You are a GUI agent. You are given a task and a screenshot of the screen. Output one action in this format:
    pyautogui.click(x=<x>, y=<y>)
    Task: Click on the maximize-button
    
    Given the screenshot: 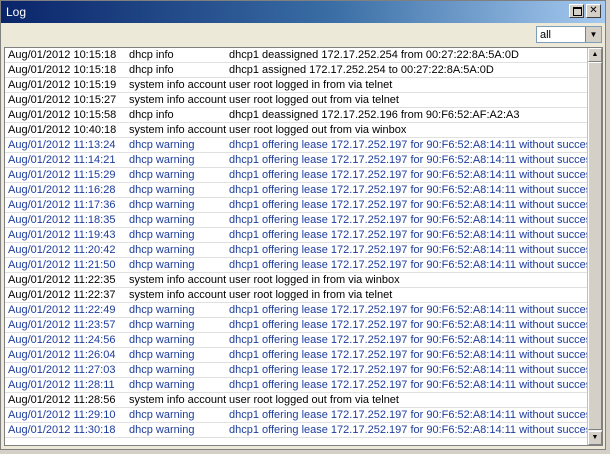 What is the action you would take?
    pyautogui.click(x=576, y=11)
    